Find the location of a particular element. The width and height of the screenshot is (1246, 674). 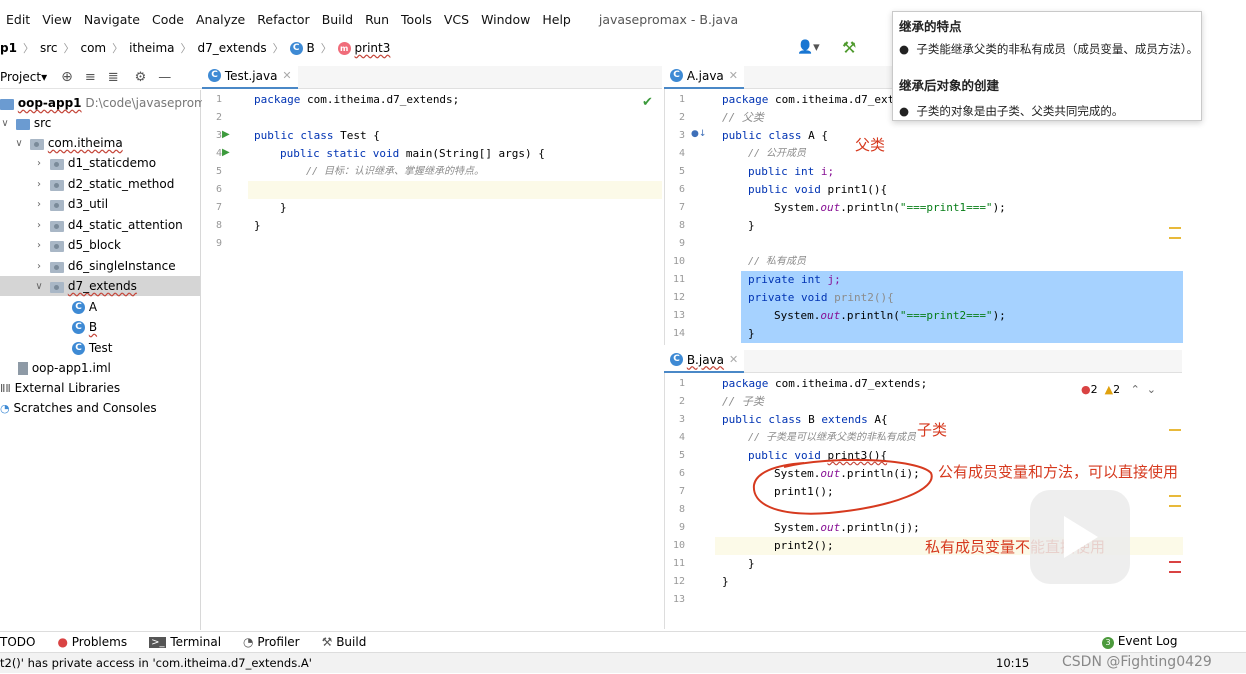

tree-iml: oop-app1.iml is located at coordinates (64, 368).